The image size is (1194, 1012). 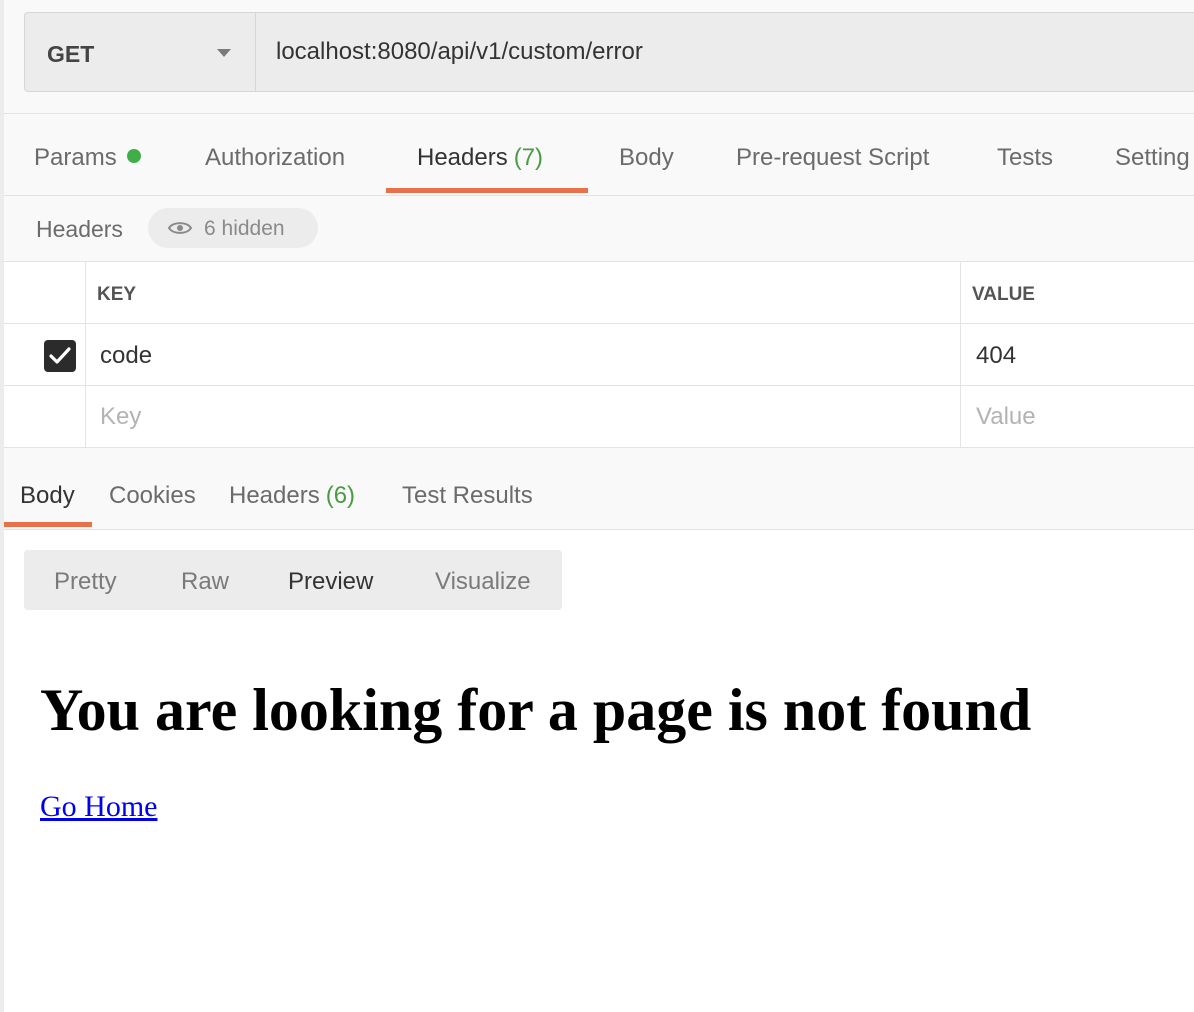 What do you see at coordinates (1003, 294) in the screenshot?
I see `column-header-value: VALUE` at bounding box center [1003, 294].